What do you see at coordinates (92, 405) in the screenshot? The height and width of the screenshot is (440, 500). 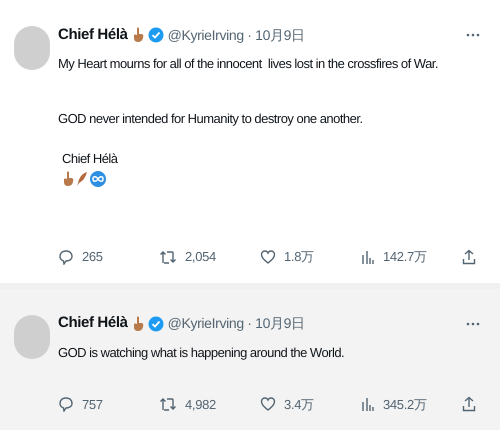 I see `reply-count: 757` at bounding box center [92, 405].